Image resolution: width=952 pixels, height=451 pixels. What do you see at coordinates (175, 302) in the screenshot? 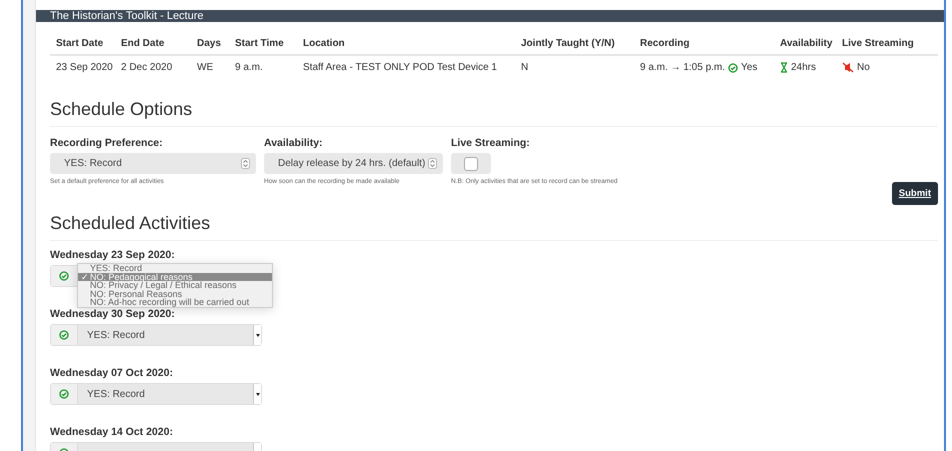
I see `menu-item: NO: Ad-hoc recording will be carried out` at bounding box center [175, 302].